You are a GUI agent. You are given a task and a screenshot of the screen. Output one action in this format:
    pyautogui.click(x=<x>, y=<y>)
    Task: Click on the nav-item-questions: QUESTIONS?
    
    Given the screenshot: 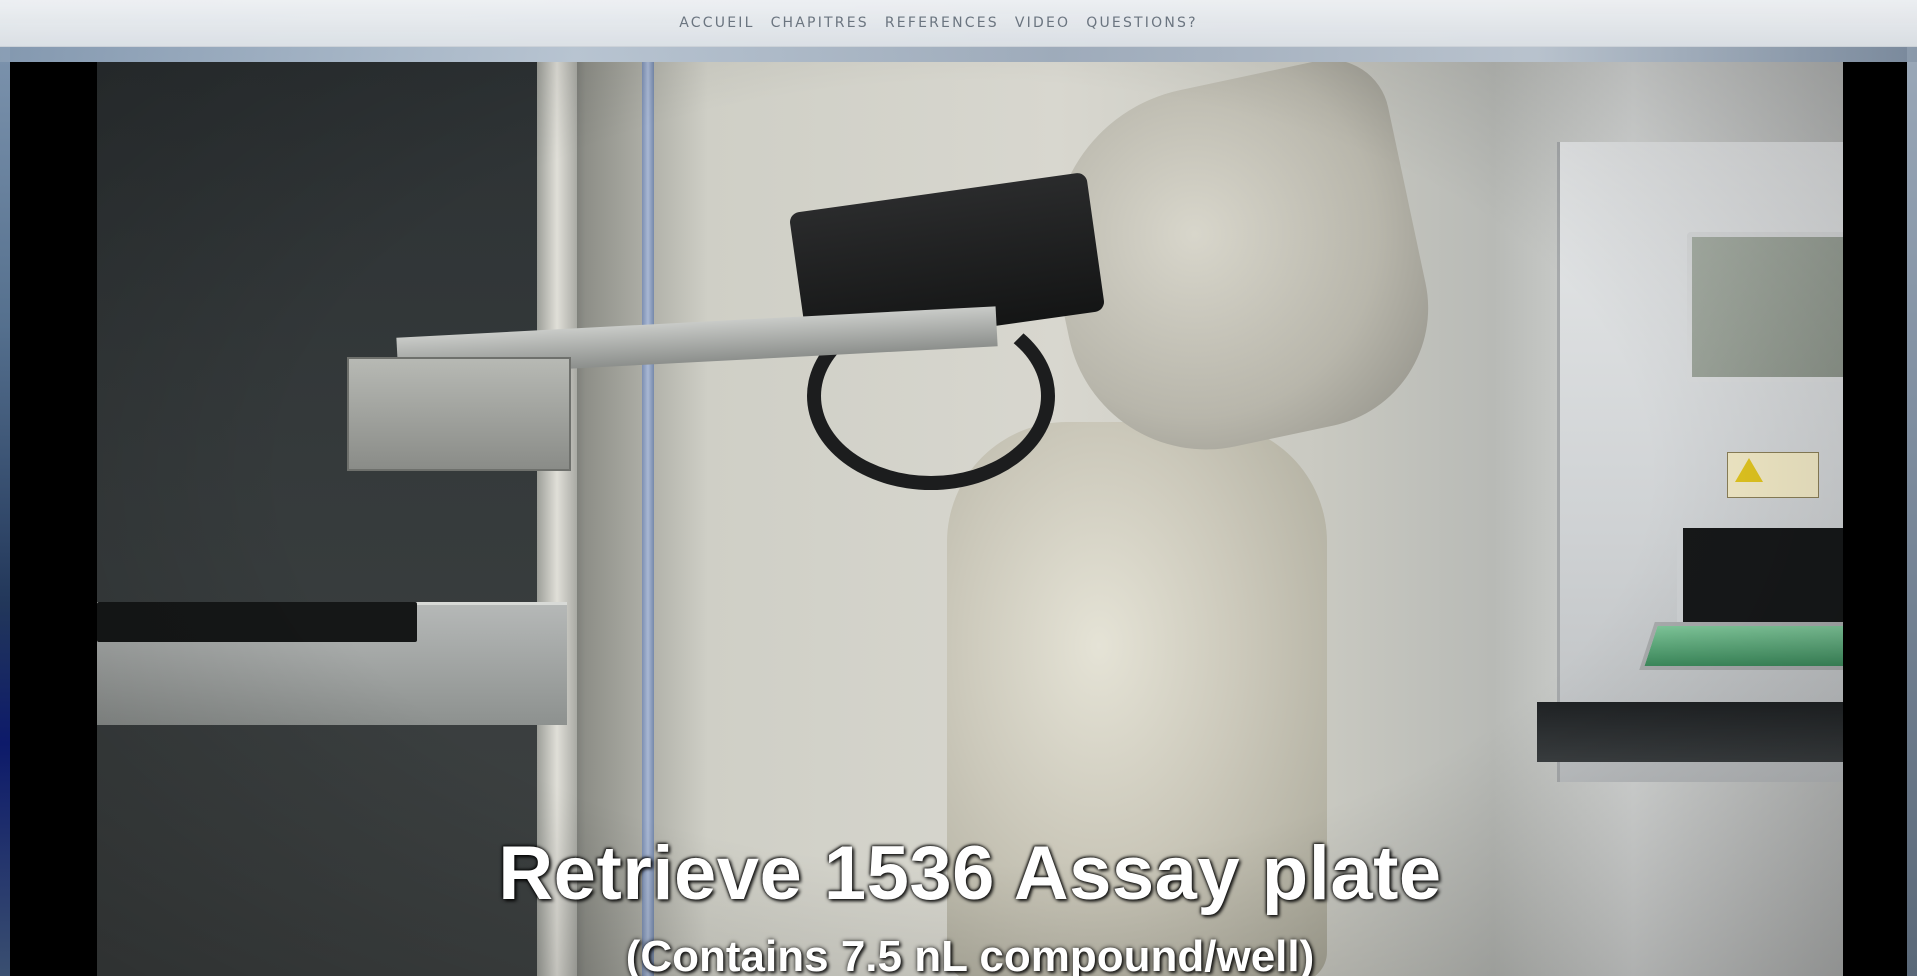 What is the action you would take?
    pyautogui.click(x=1142, y=23)
    